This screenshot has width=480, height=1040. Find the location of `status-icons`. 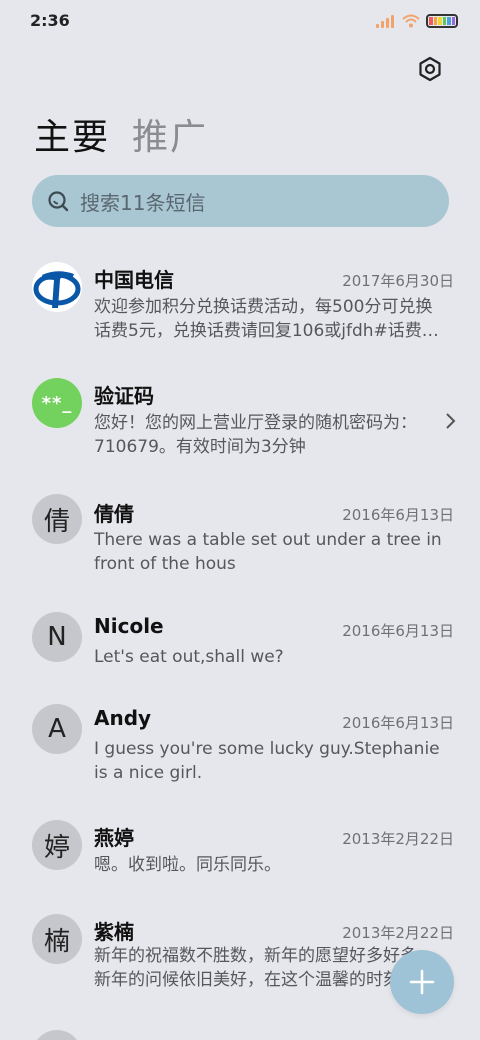

status-icons is located at coordinates (417, 21).